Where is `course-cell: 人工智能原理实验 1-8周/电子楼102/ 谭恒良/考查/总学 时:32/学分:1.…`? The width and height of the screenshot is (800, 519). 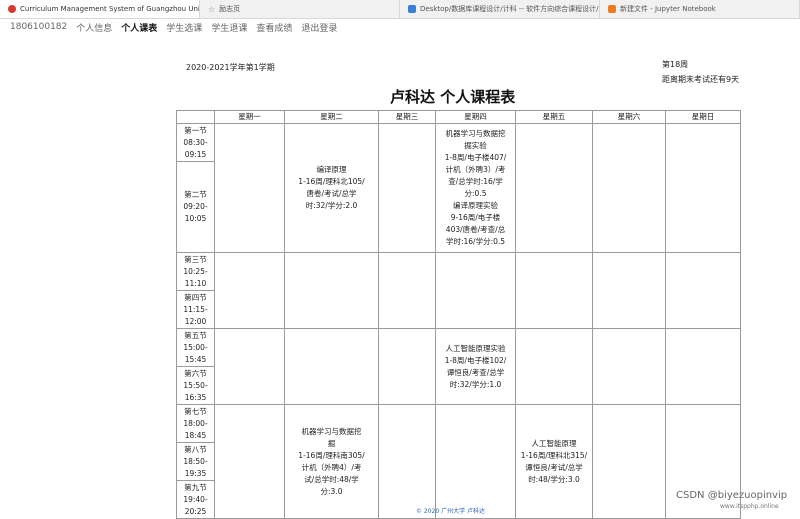
course-cell: 人工智能原理实验 1-8周/电子楼102/ 谭恒良/考查/总学 时:32/学分:1.… is located at coordinates (475, 366).